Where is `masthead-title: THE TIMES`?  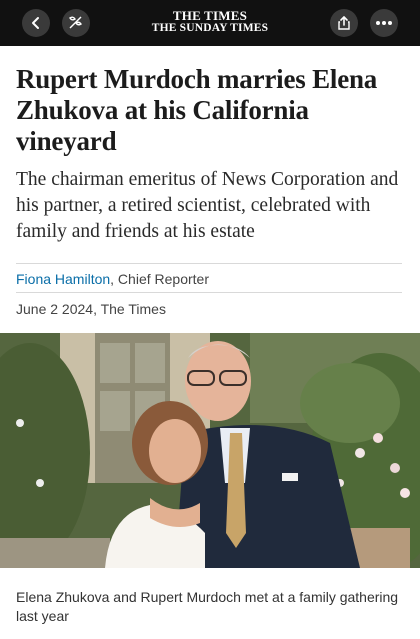
masthead-title: THE TIMES is located at coordinates (210, 15).